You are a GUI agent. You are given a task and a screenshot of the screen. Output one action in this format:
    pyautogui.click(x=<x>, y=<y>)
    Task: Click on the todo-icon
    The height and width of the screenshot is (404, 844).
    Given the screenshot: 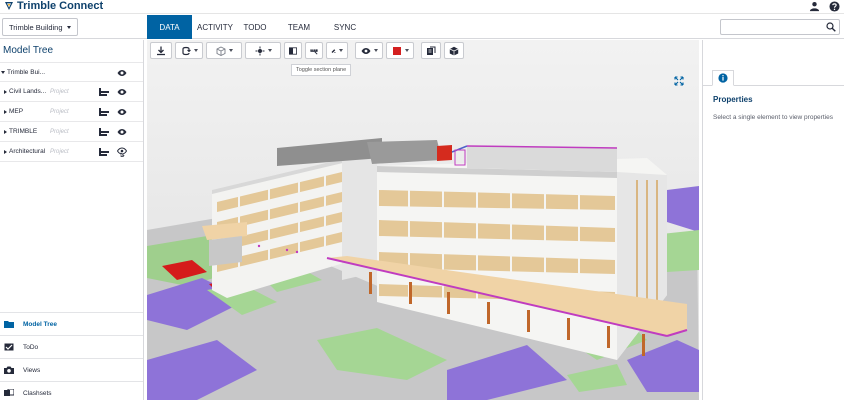 What is the action you would take?
    pyautogui.click(x=9, y=347)
    